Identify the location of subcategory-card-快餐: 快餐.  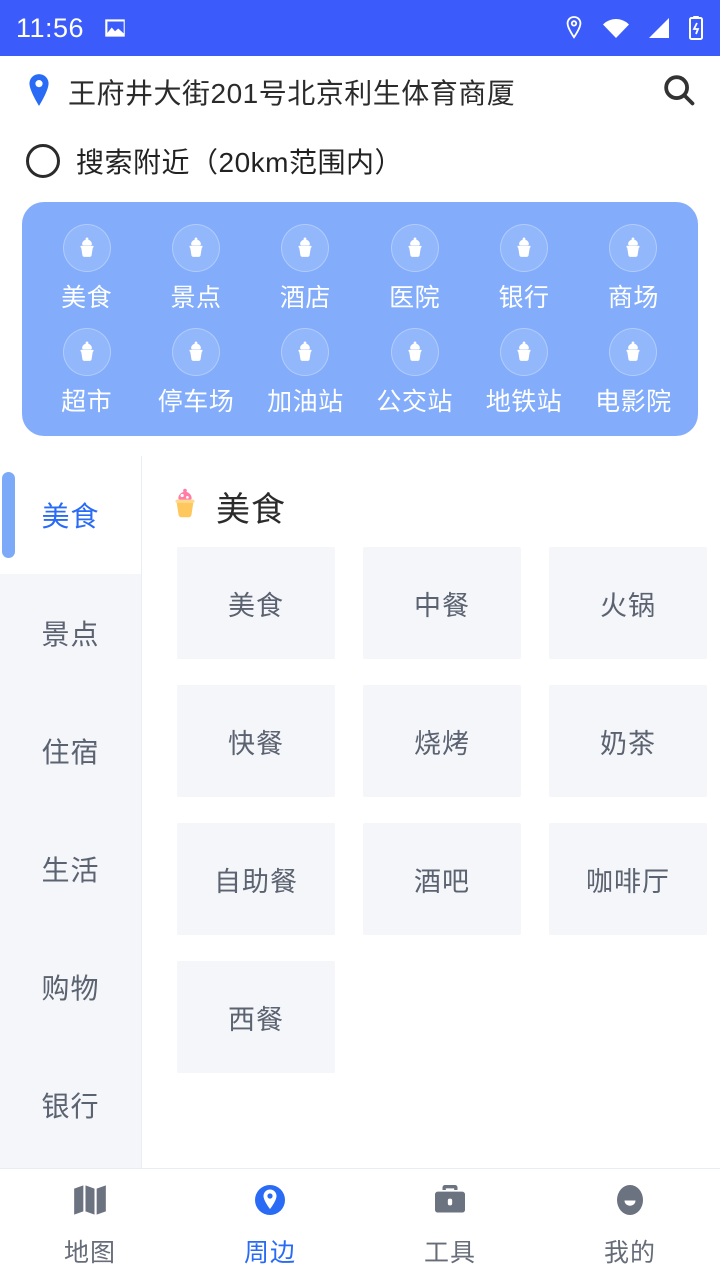
(256, 741).